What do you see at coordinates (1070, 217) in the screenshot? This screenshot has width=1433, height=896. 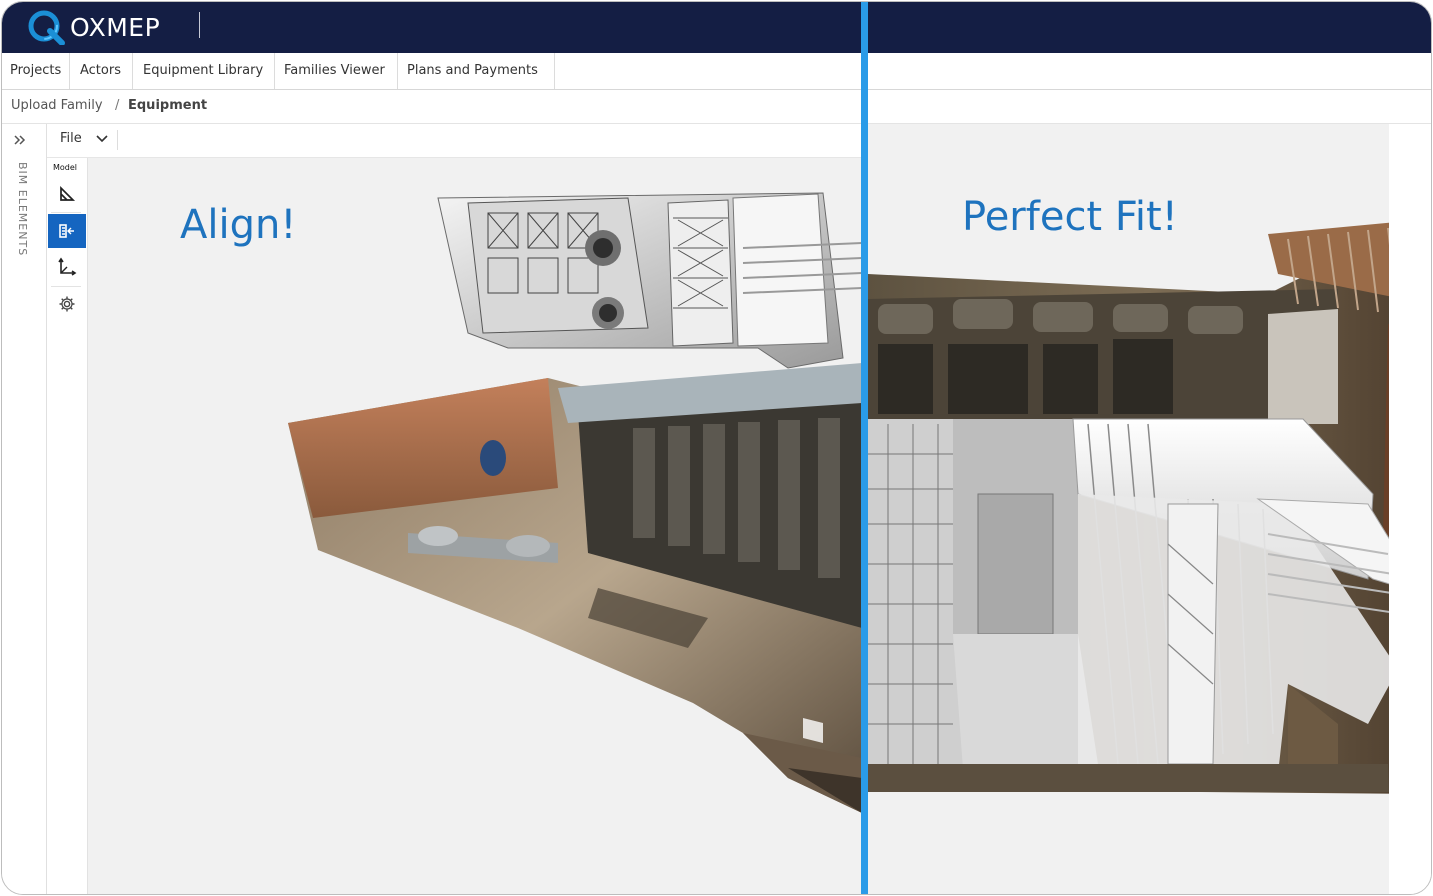 I see `caption-perfect-fit: Perfect Fit!` at bounding box center [1070, 217].